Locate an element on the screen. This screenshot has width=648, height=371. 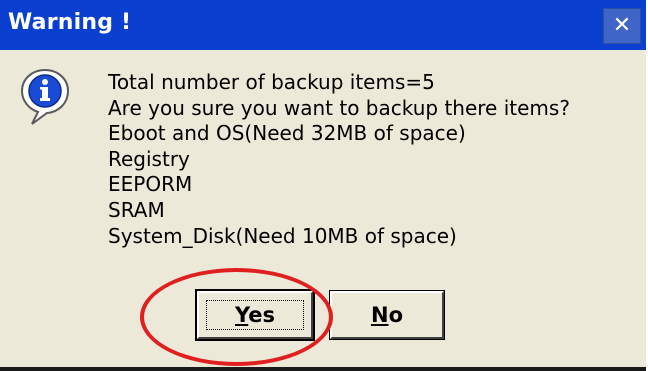
message-line: Registry is located at coordinates (149, 158).